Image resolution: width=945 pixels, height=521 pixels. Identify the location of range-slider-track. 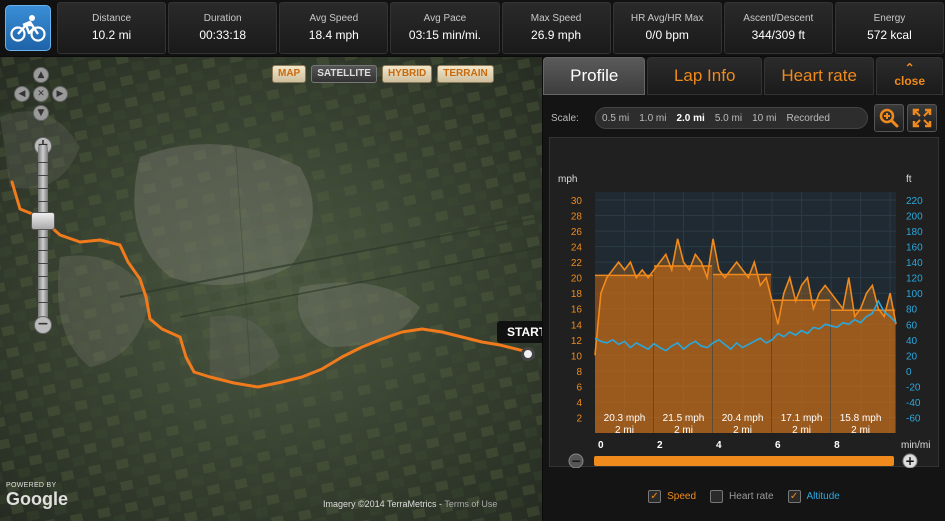
(744, 461).